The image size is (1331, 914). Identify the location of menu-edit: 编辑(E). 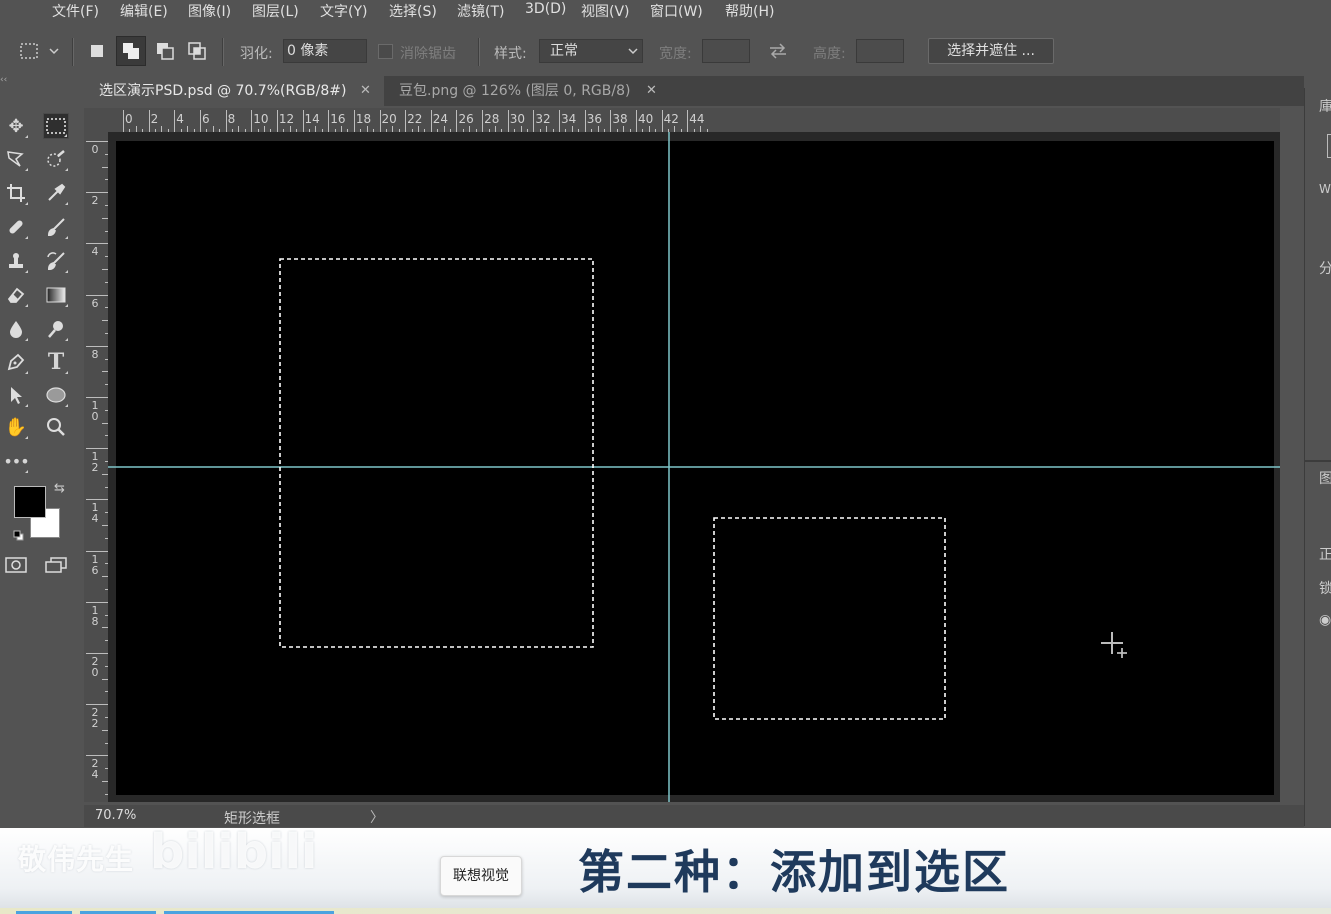
(144, 11).